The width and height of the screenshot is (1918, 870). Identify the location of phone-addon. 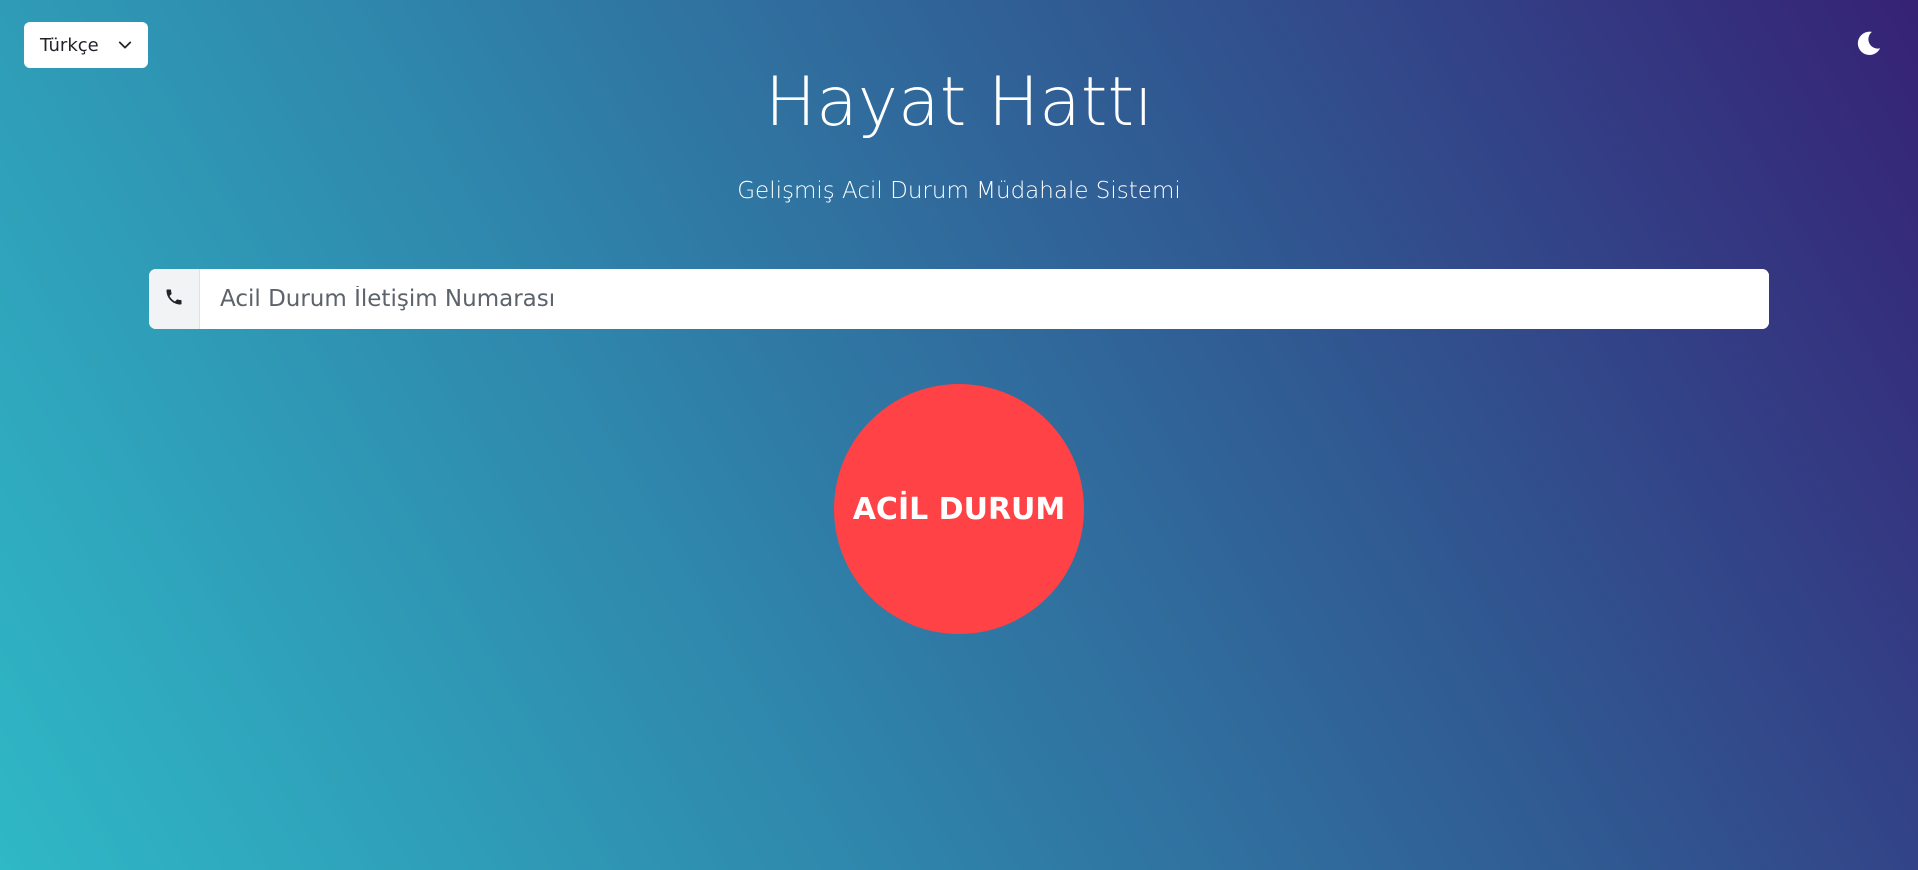
(174, 299).